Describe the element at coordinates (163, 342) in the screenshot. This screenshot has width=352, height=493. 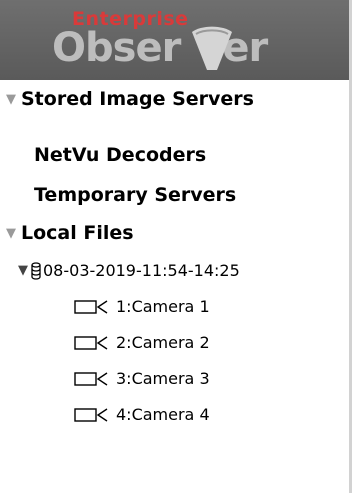
I see `tree-item-label: 2:Camera 2` at that location.